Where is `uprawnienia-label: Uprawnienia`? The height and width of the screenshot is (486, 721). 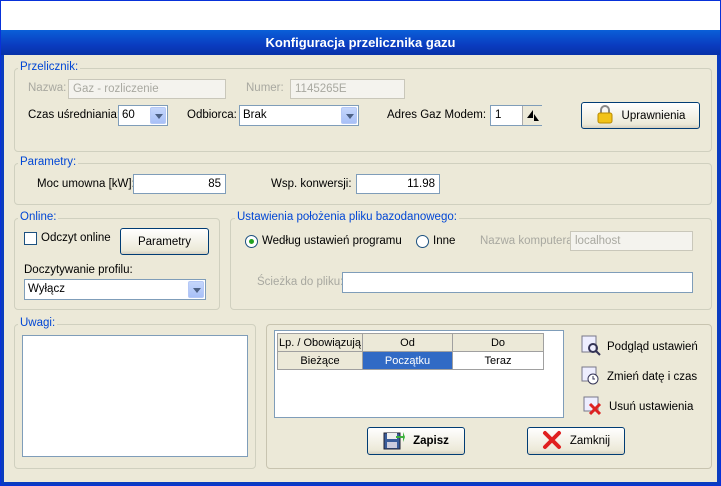 uprawnienia-label: Uprawnienia is located at coordinates (653, 115).